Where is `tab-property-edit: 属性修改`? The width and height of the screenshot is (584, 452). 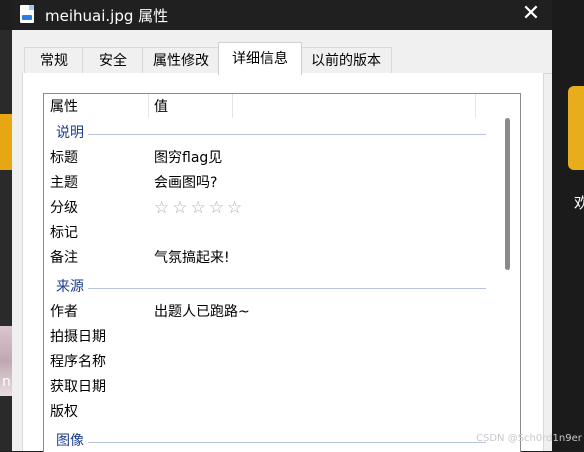
tab-property-edit: 属性修改 is located at coordinates (181, 60).